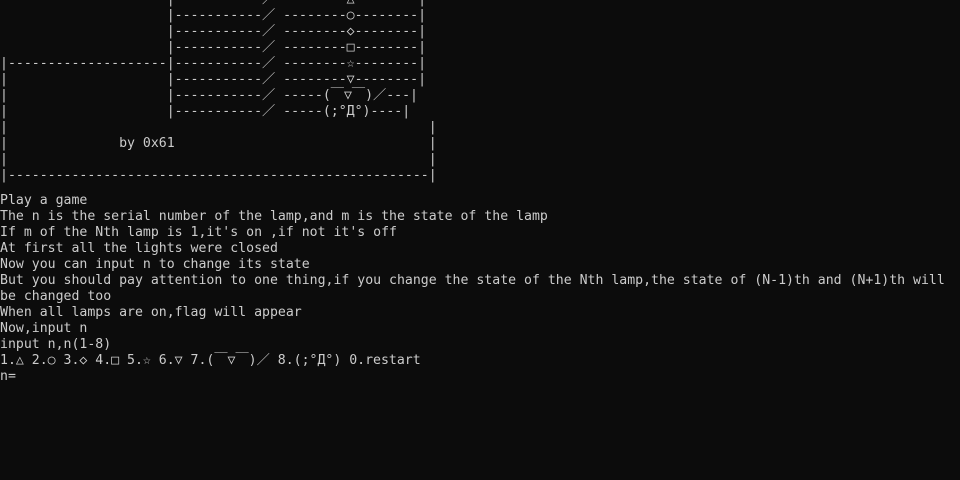 The width and height of the screenshot is (960, 480). What do you see at coordinates (44, 328) in the screenshot?
I see `console-line: Now,input n` at bounding box center [44, 328].